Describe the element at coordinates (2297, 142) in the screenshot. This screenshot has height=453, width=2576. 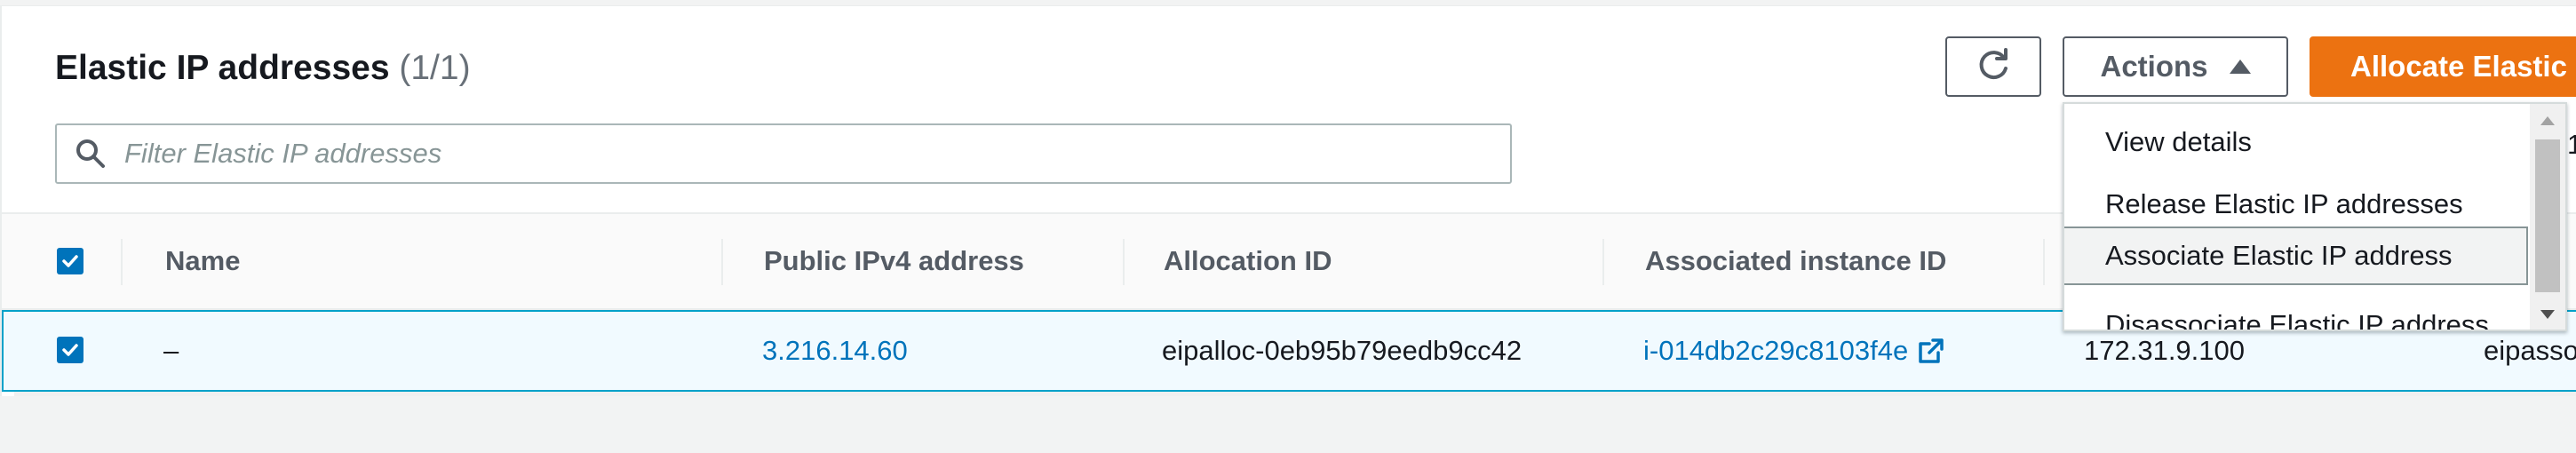
I see `menu-item-view-details: View details` at that location.